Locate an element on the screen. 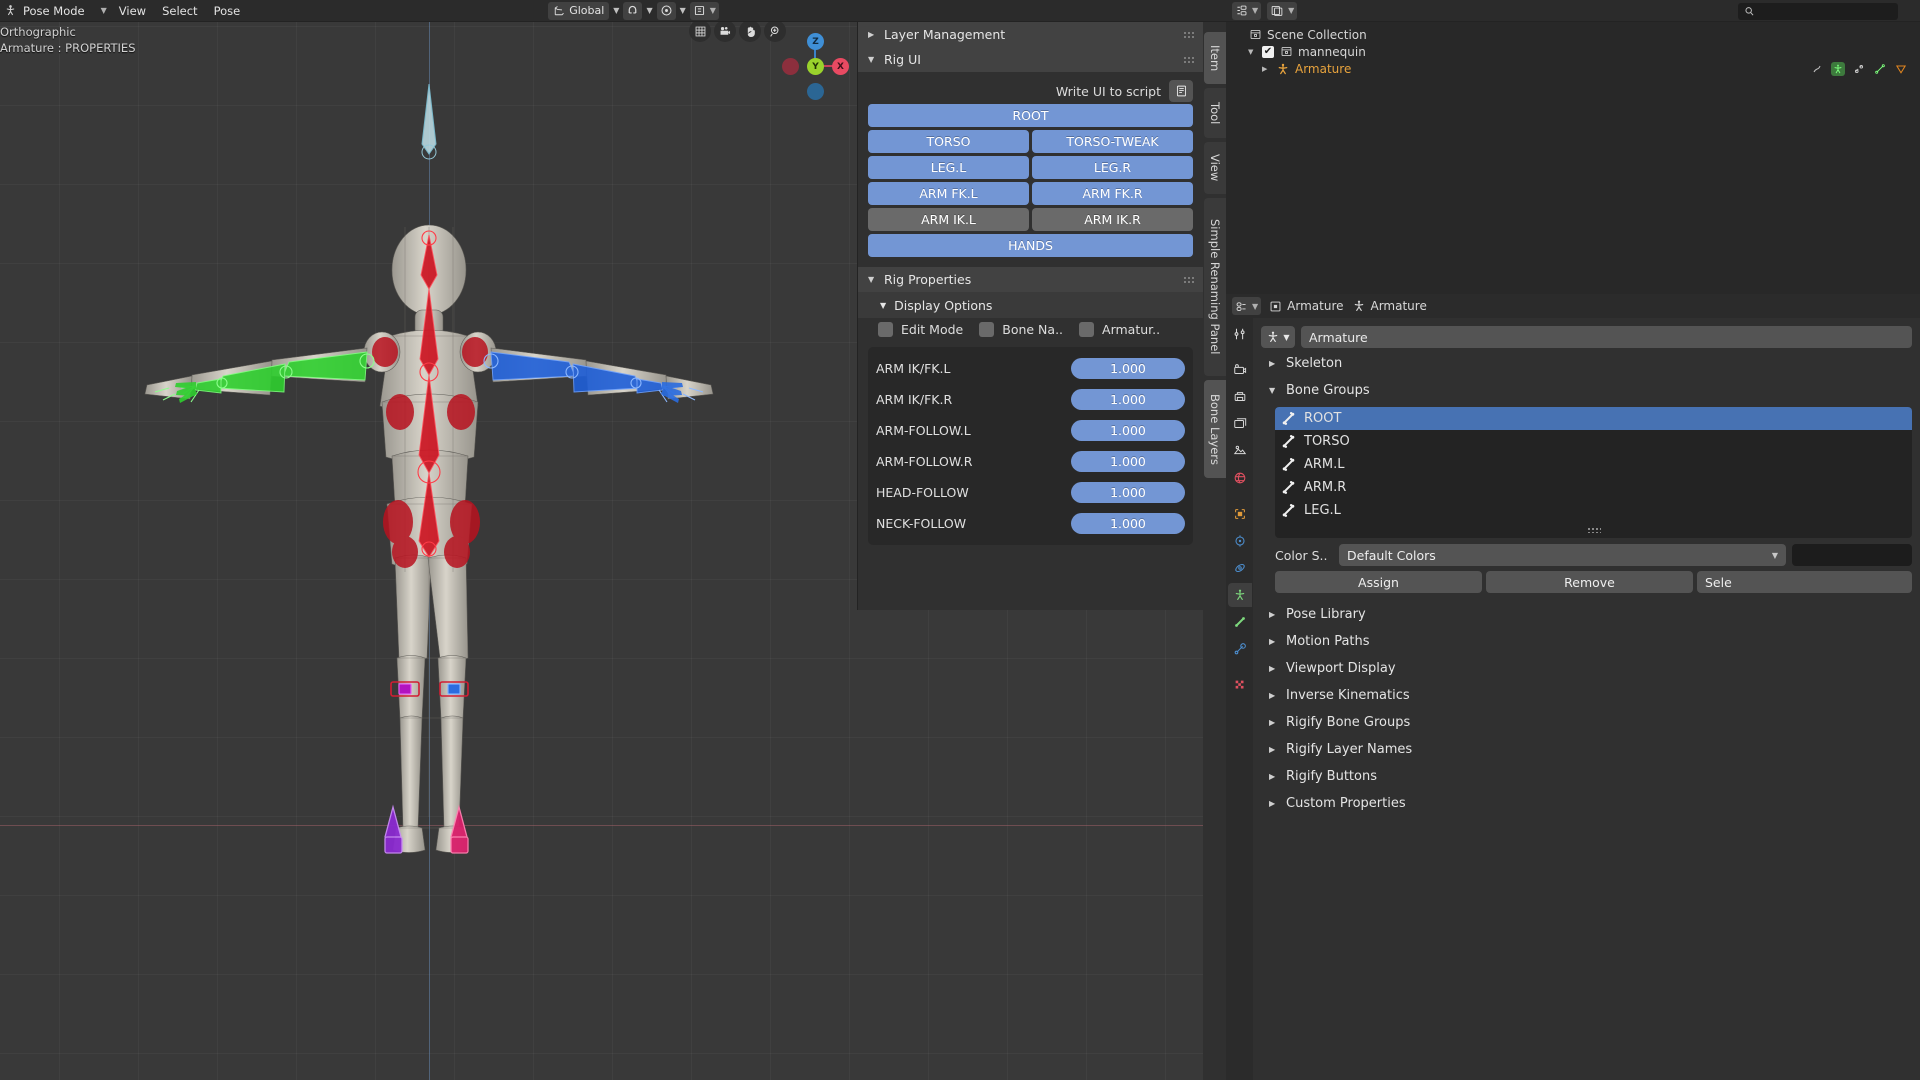  display-mode-button: ▼ is located at coordinates (1282, 10).